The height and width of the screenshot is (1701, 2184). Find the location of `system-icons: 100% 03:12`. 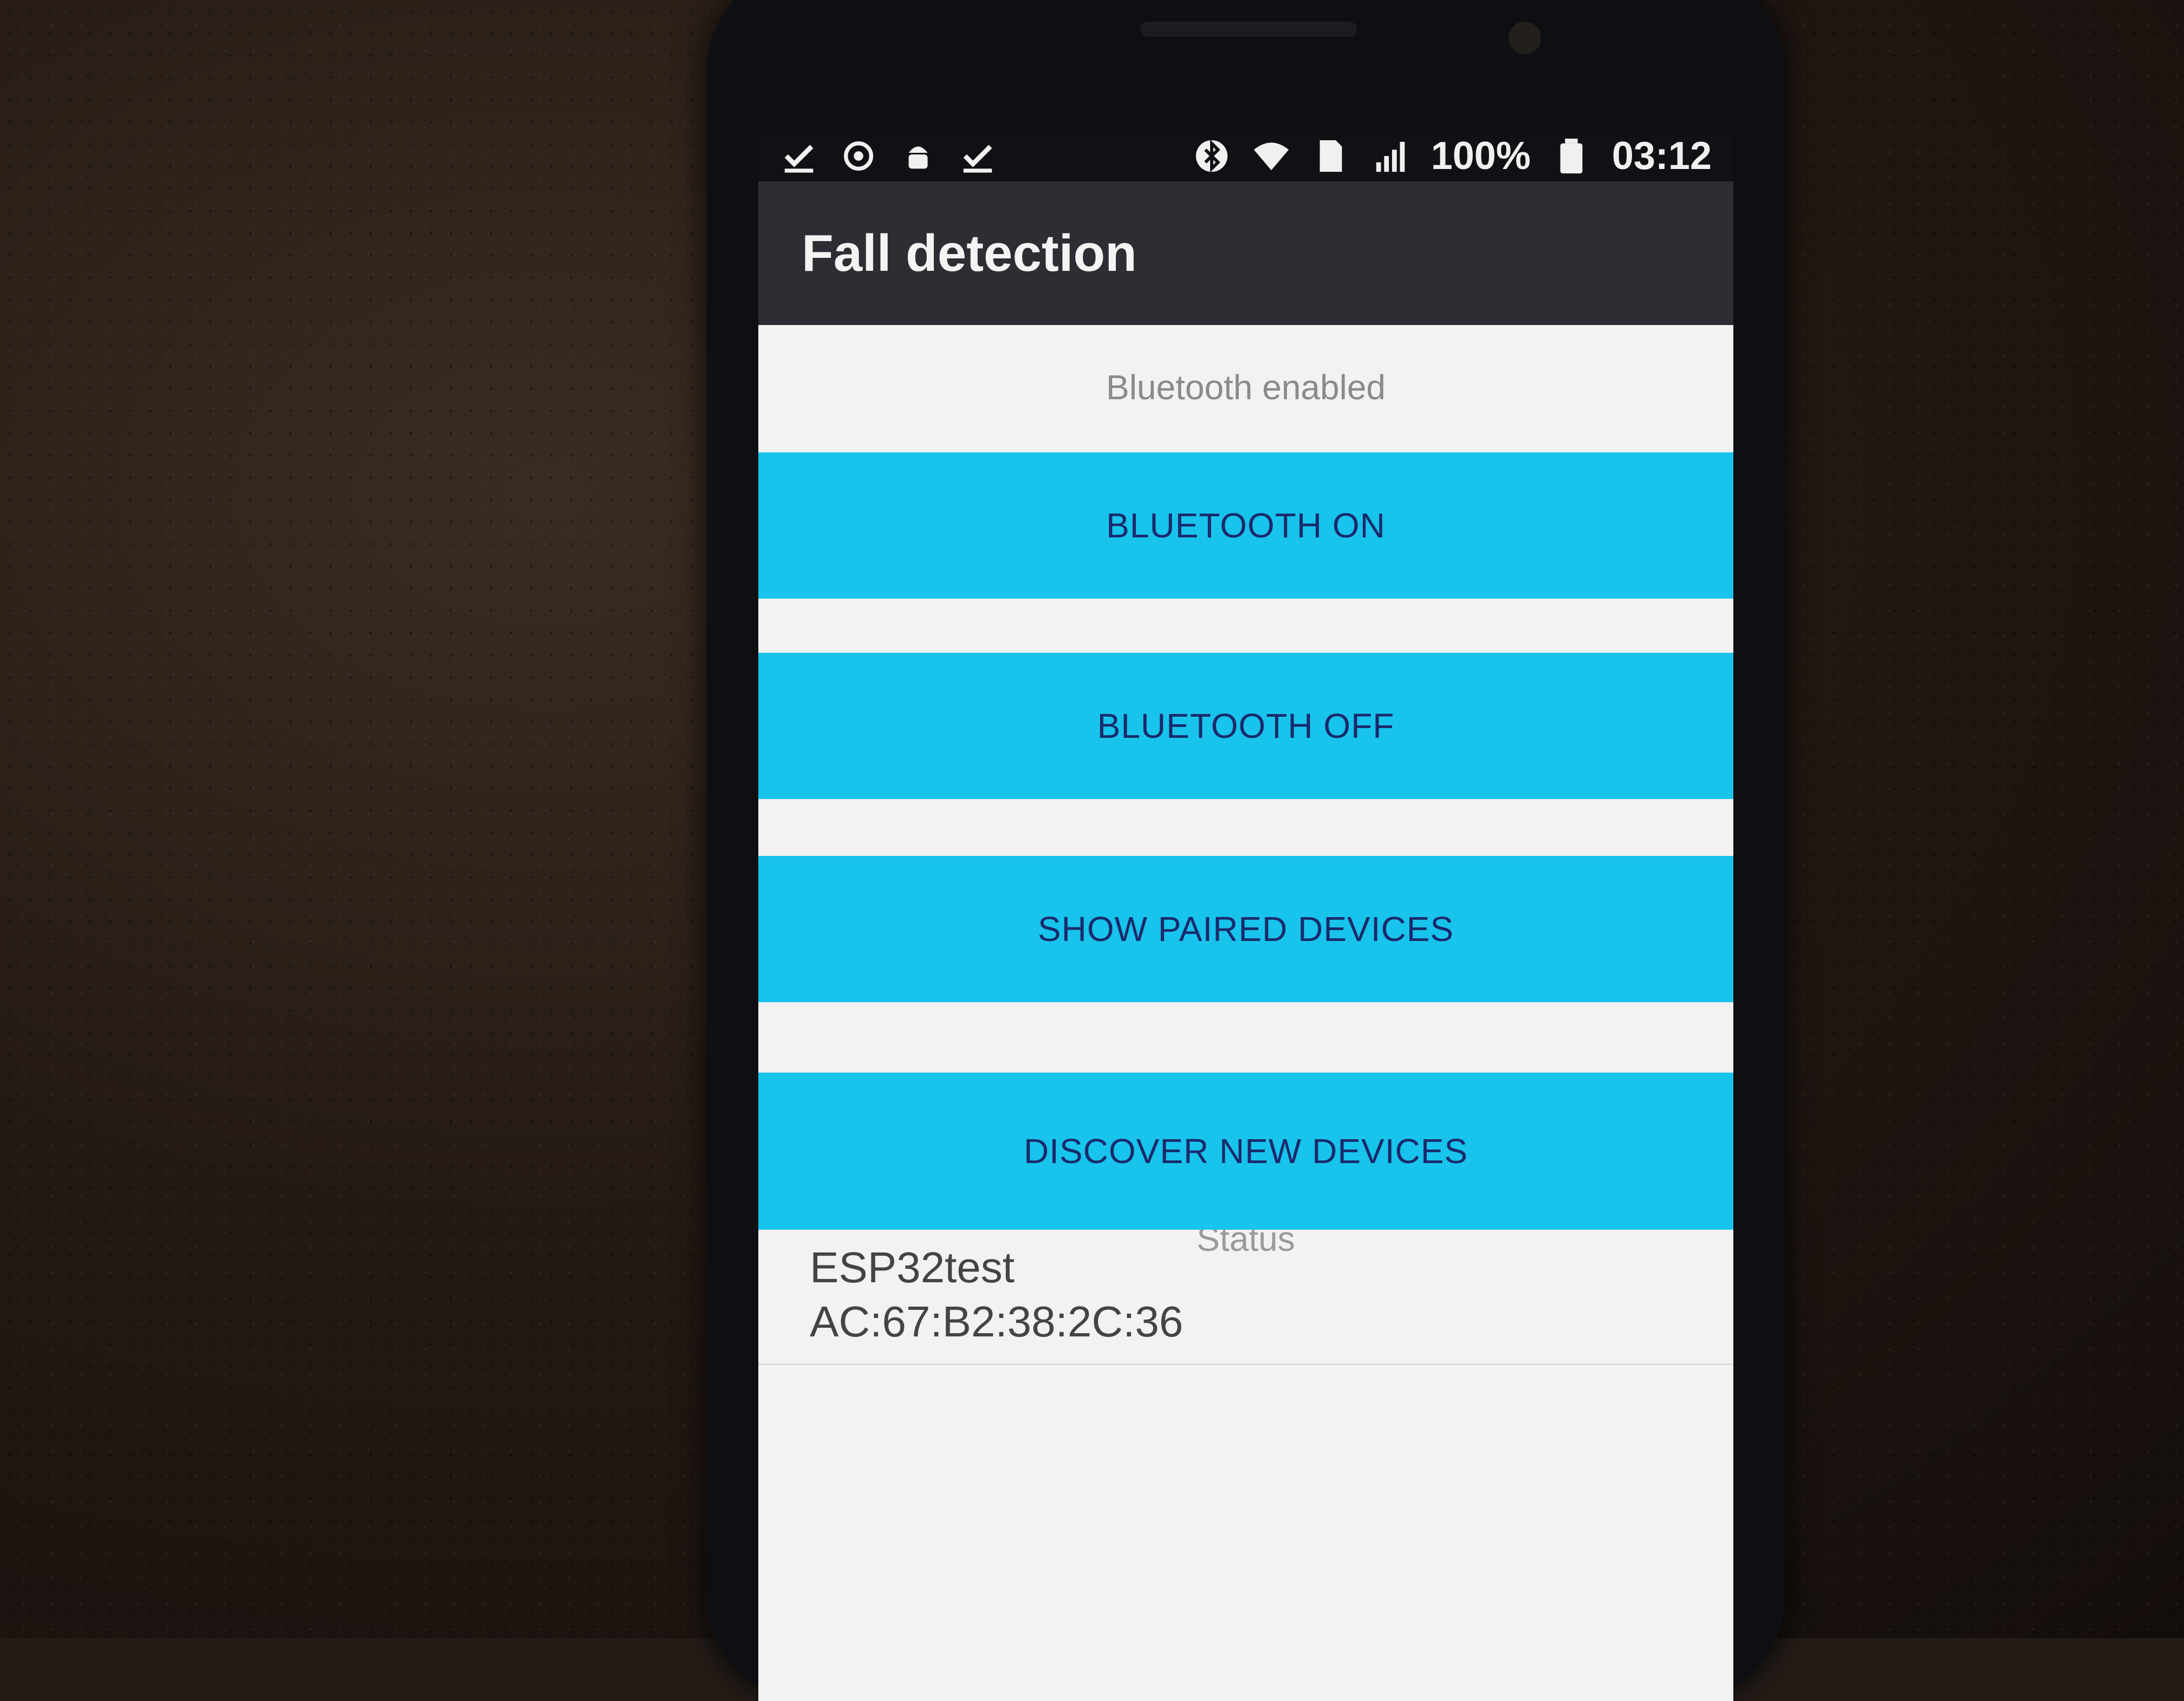

system-icons: 100% 03:12 is located at coordinates (1452, 156).